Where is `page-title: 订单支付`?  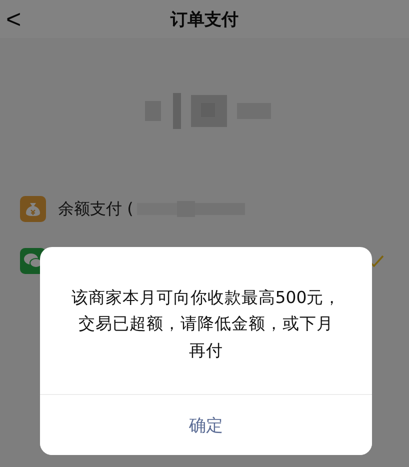 page-title: 订单支付 is located at coordinates (204, 19).